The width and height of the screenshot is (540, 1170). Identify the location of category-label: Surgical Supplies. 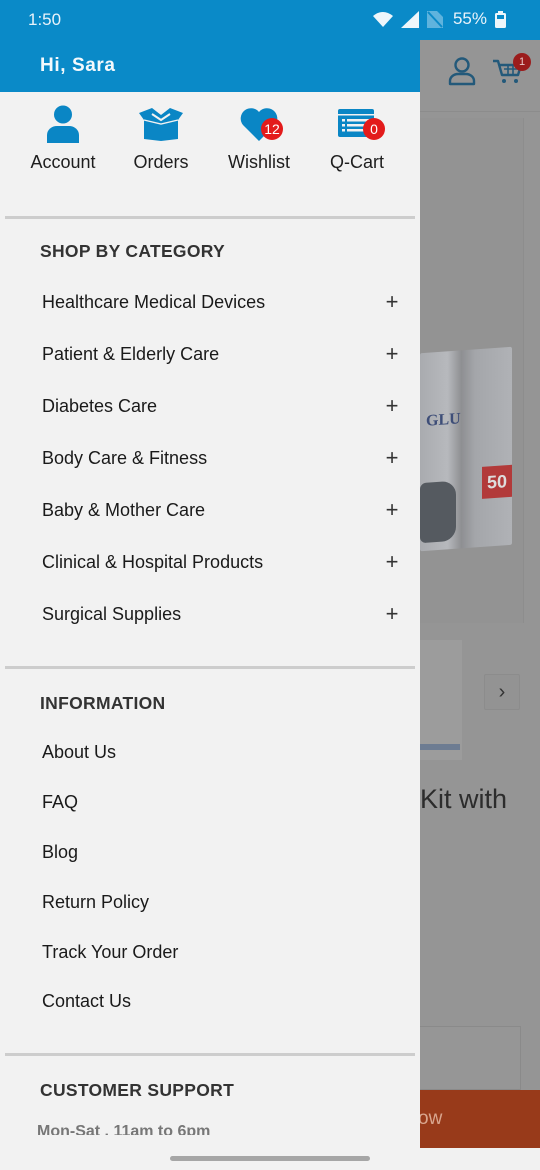
(112, 613).